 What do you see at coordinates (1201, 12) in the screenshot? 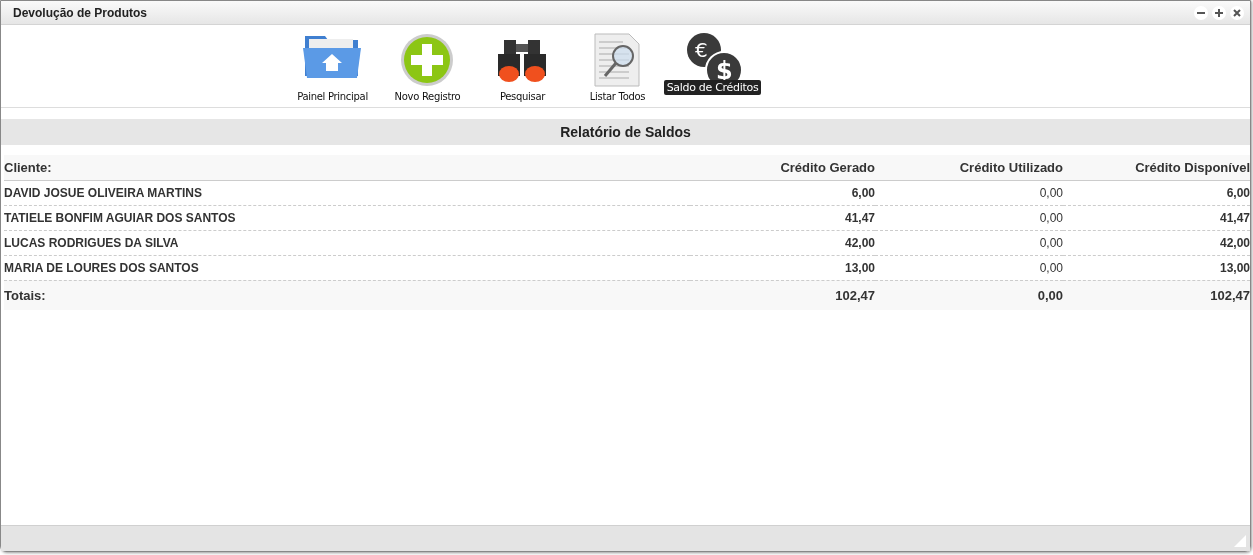
I see `minimize-button` at bounding box center [1201, 12].